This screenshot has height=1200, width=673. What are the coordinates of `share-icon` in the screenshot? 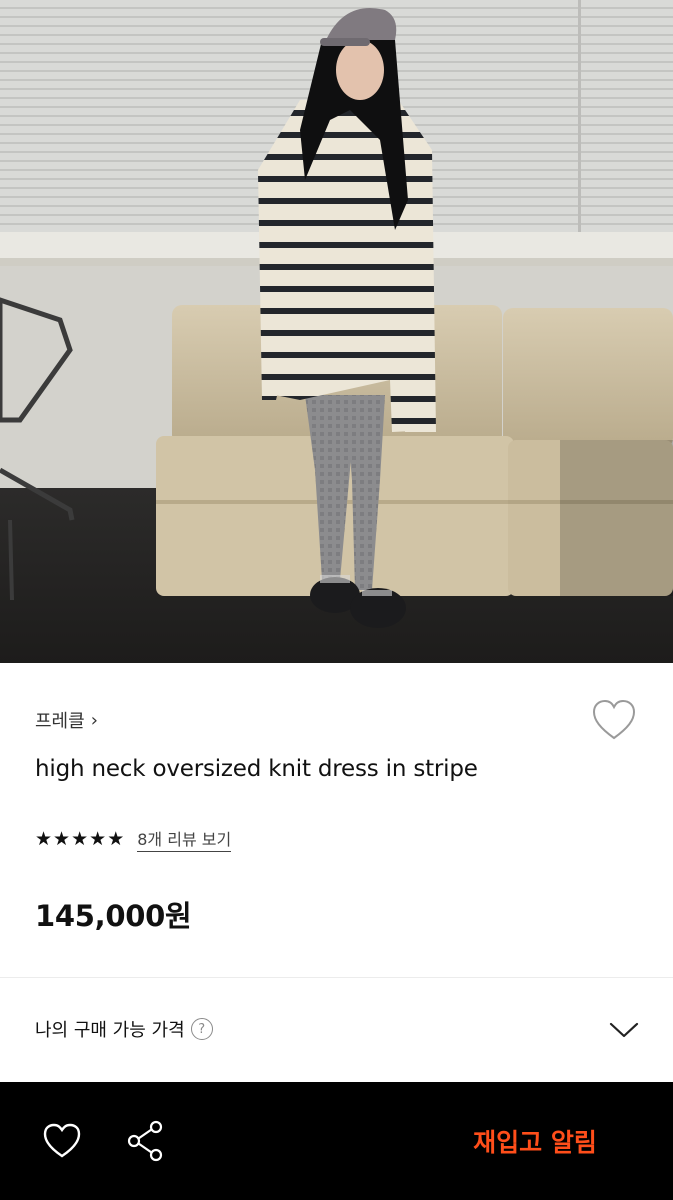 It's located at (145, 1141).